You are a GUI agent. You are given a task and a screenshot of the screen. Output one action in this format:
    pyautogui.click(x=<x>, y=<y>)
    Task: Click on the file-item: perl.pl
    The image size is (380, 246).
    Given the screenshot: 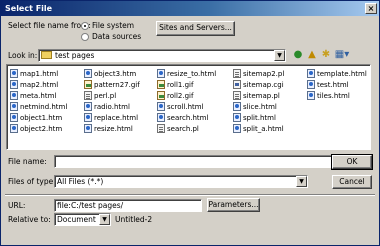 What is the action you would take?
    pyautogui.click(x=112, y=96)
    